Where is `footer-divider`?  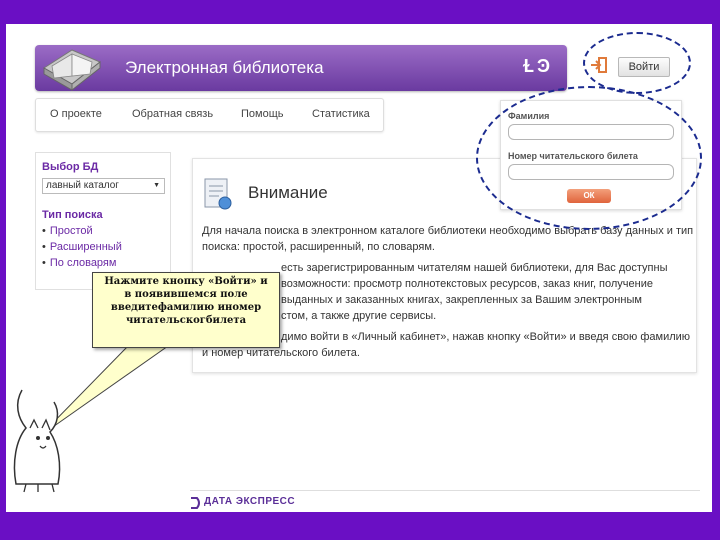
footer-divider is located at coordinates (445, 490).